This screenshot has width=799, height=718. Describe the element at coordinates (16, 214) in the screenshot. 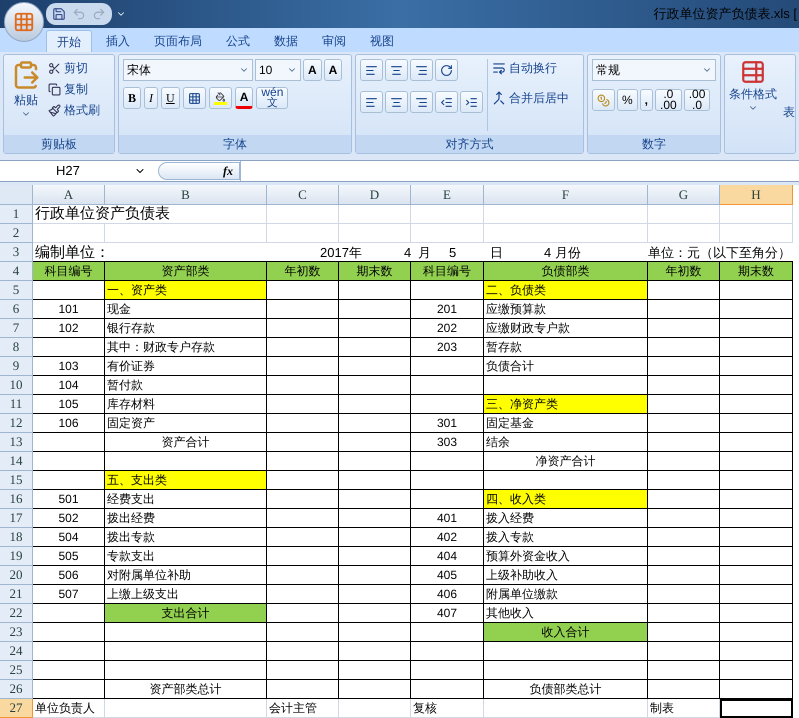

I see `row-header: 1` at that location.